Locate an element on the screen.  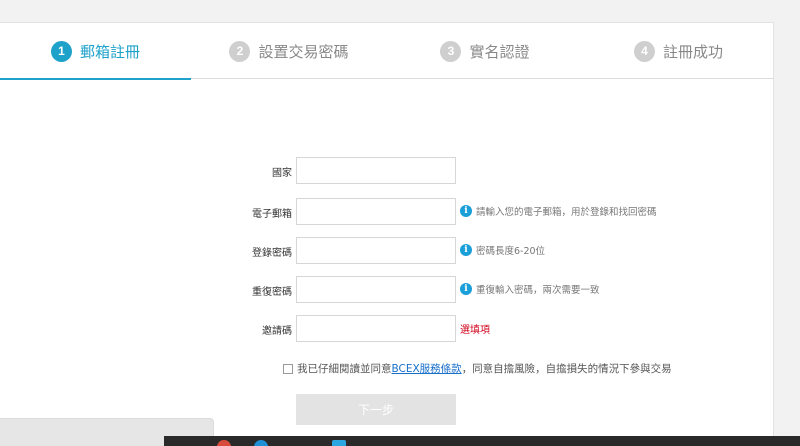
email-row: 電子郵箱 i 請輸入您的電子郵箱，用於登錄和找回密碼 is located at coordinates (387, 212).